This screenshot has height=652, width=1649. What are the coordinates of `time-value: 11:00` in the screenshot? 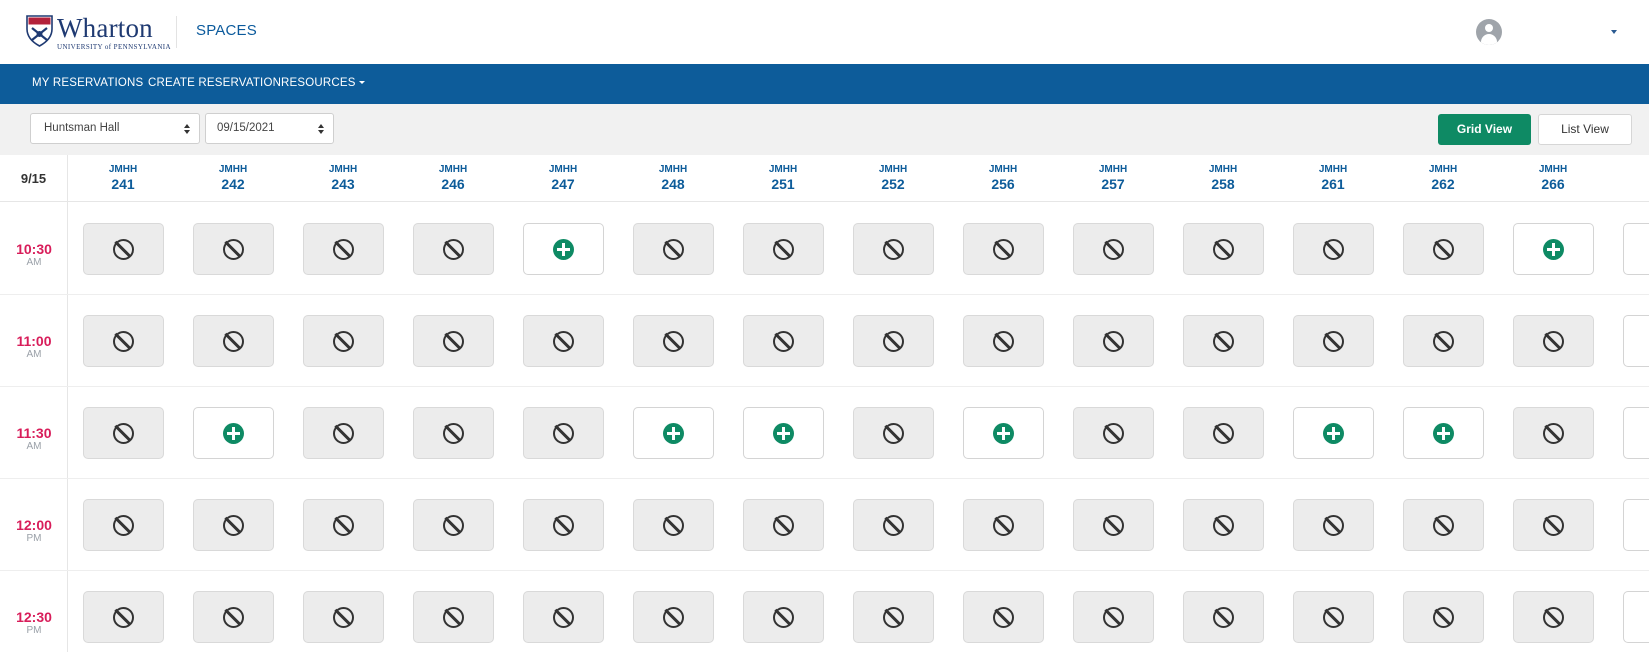 It's located at (34, 341).